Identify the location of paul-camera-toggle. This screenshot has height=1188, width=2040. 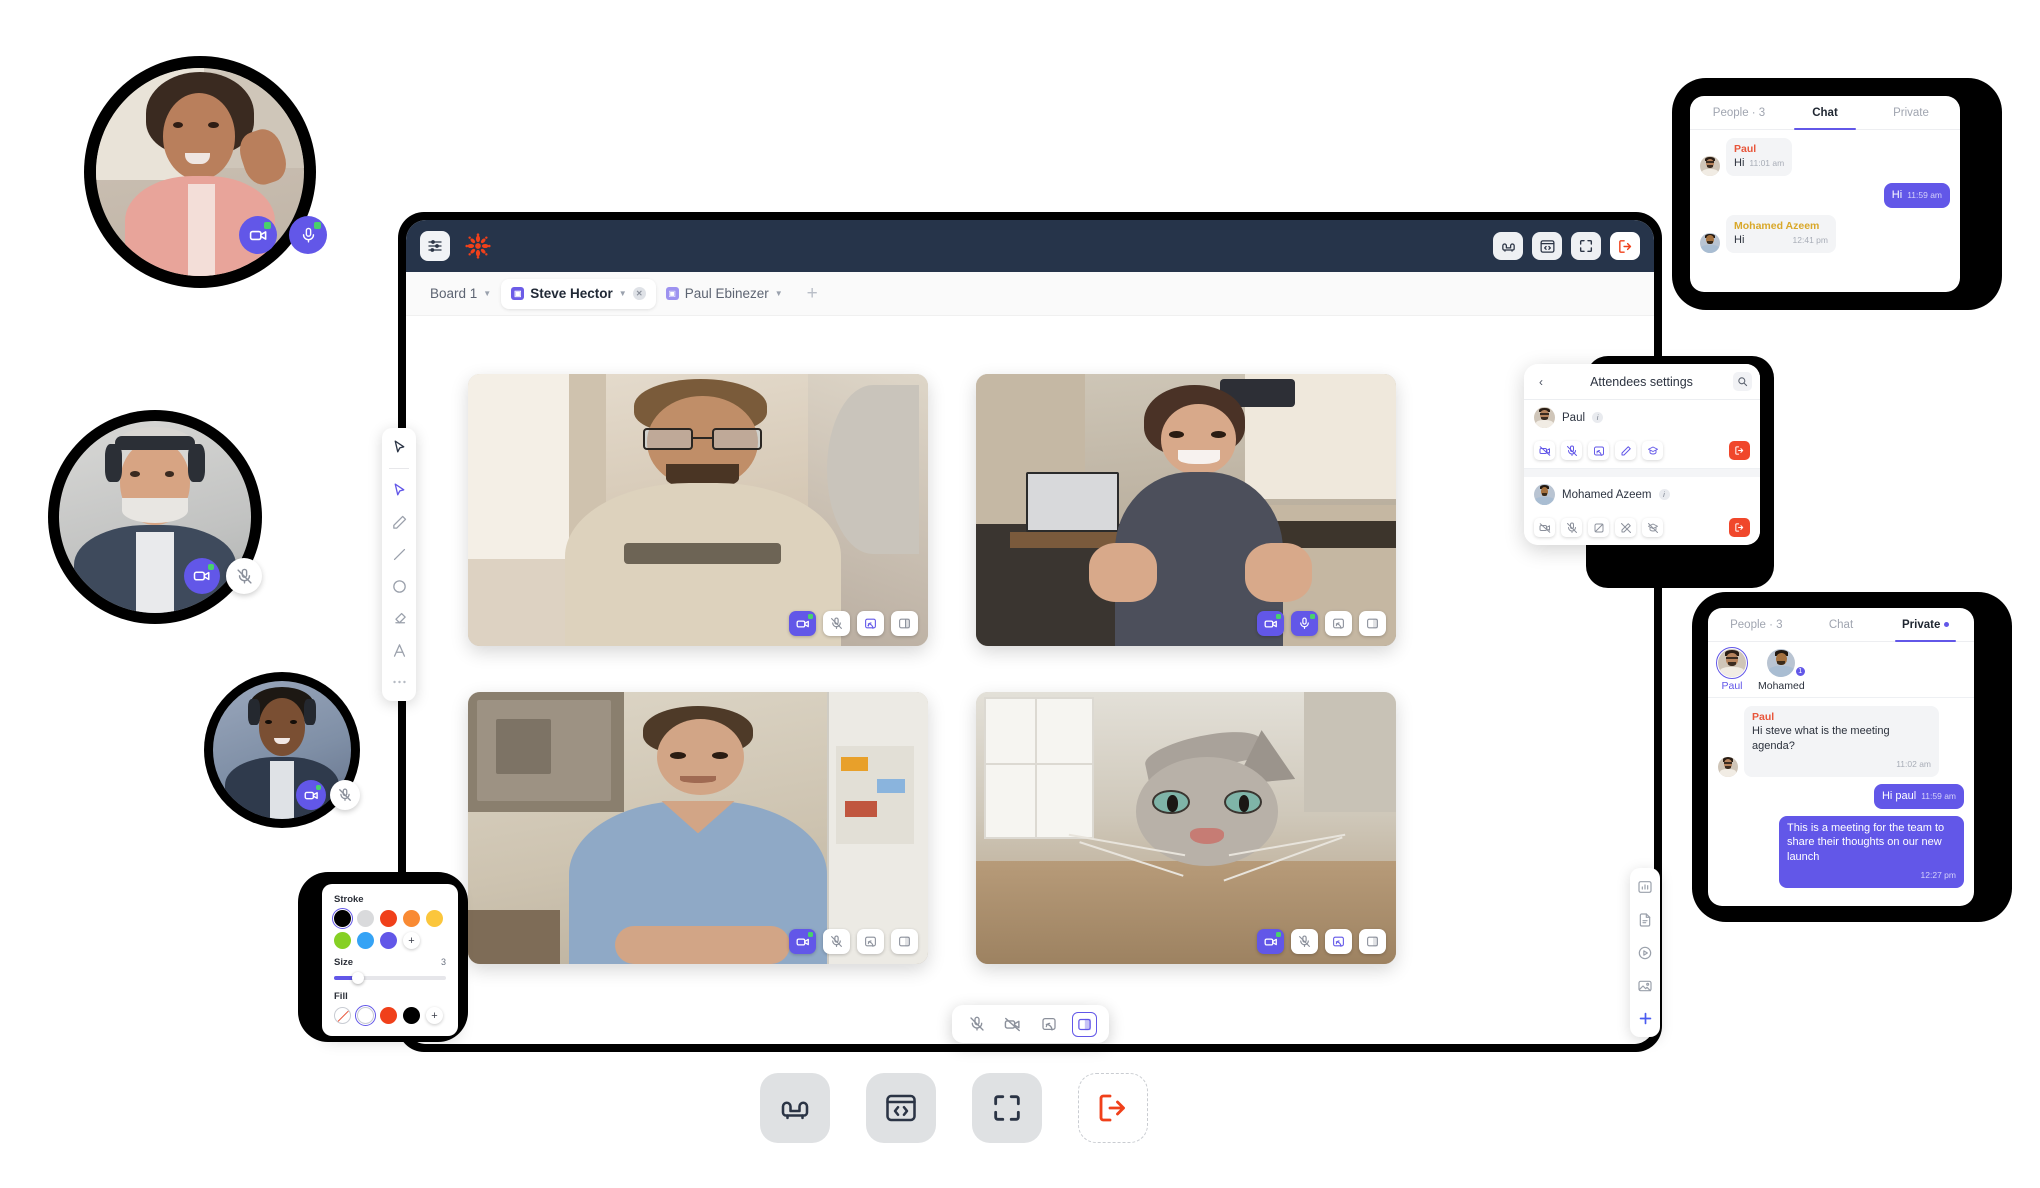
(1544, 450).